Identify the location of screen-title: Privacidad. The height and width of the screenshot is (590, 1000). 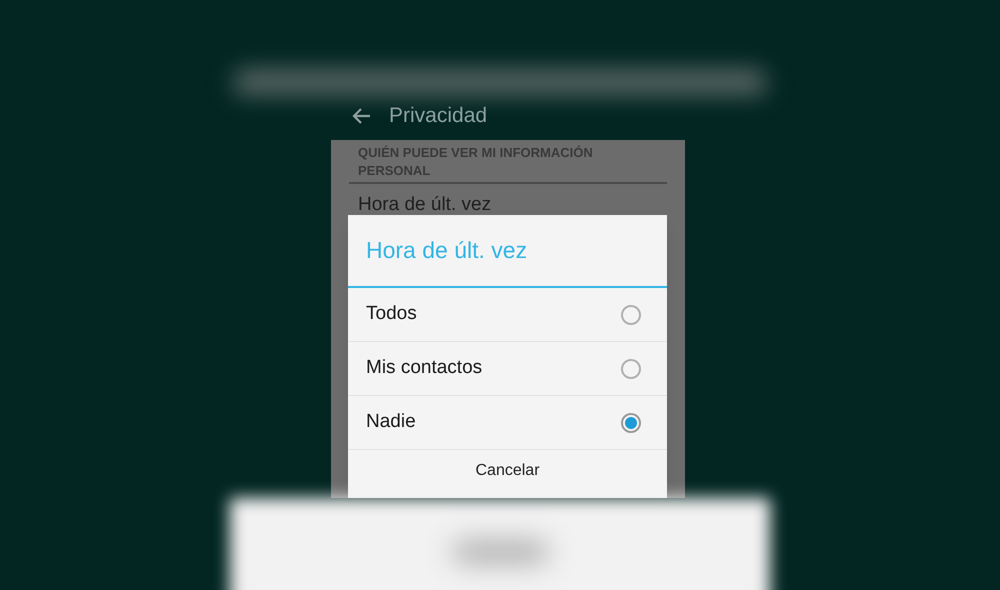
(438, 116).